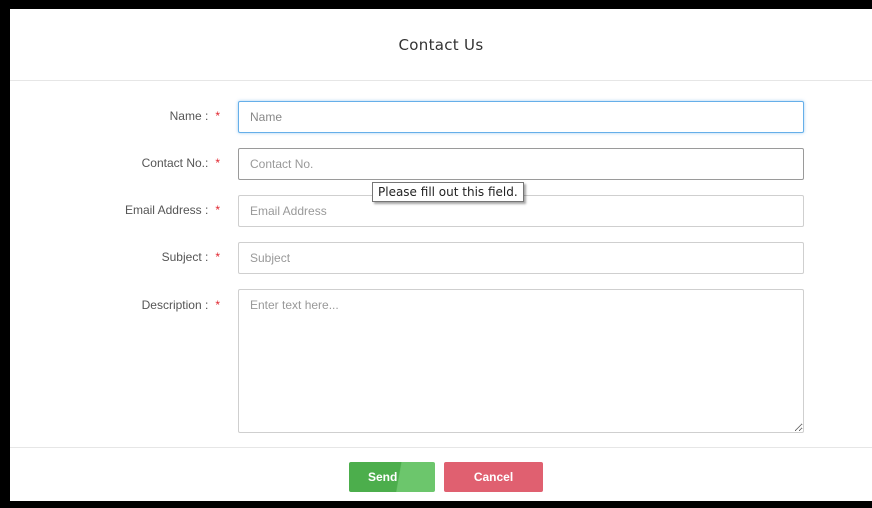 Image resolution: width=872 pixels, height=508 pixels. What do you see at coordinates (493, 477) in the screenshot?
I see `cancel-button: Cancel` at bounding box center [493, 477].